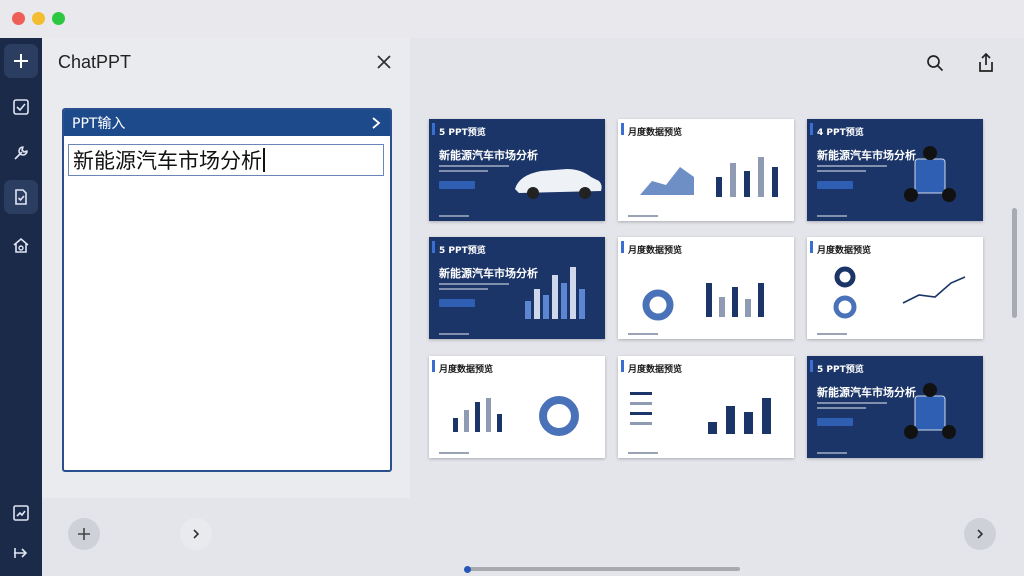 Image resolution: width=1024 pixels, height=576 pixels. I want to click on search-button, so click(935, 63).